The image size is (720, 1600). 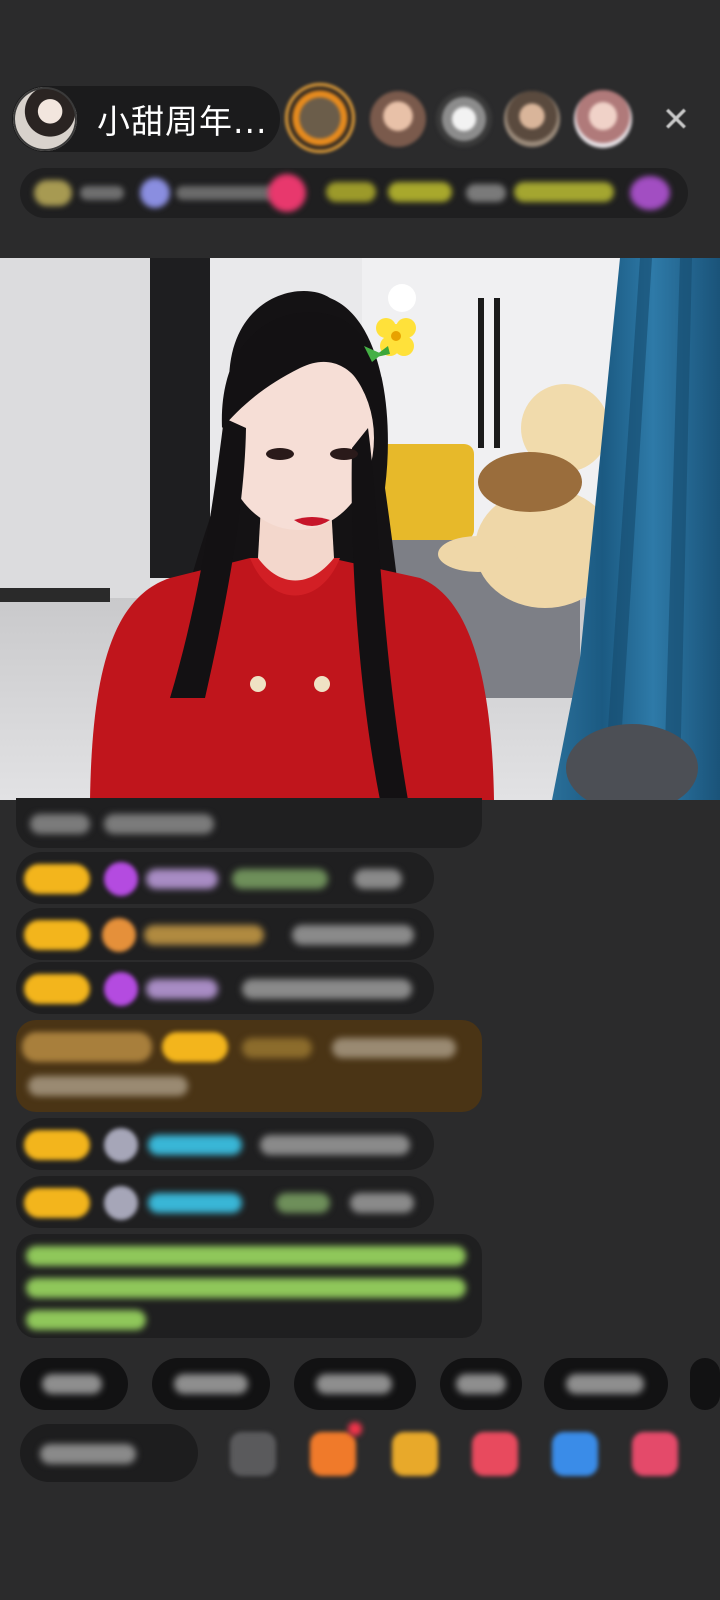 What do you see at coordinates (495, 1454) in the screenshot?
I see `game-icon` at bounding box center [495, 1454].